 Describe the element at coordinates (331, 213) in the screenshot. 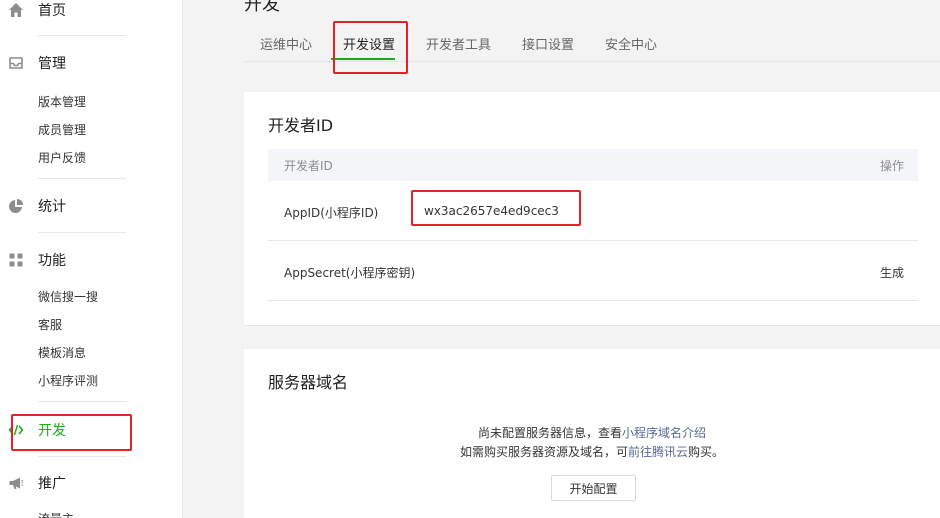

I see `appid-label: AppID(小程序ID)` at that location.